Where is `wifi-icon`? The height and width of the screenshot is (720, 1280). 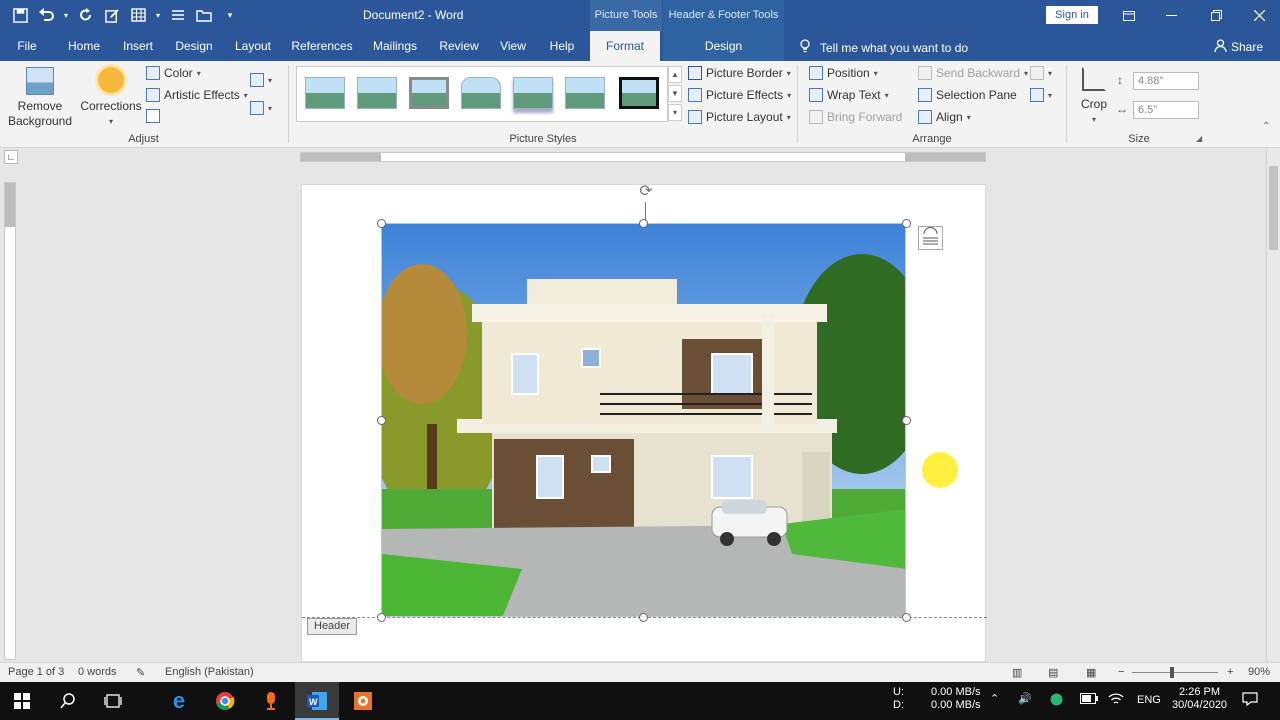 wifi-icon is located at coordinates (1116, 701).